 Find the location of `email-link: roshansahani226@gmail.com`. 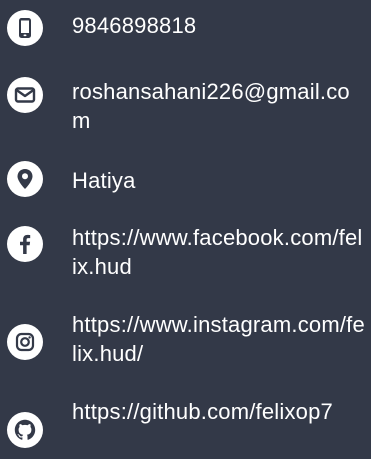

email-link: roshansahani226@gmail.com is located at coordinates (219, 106).